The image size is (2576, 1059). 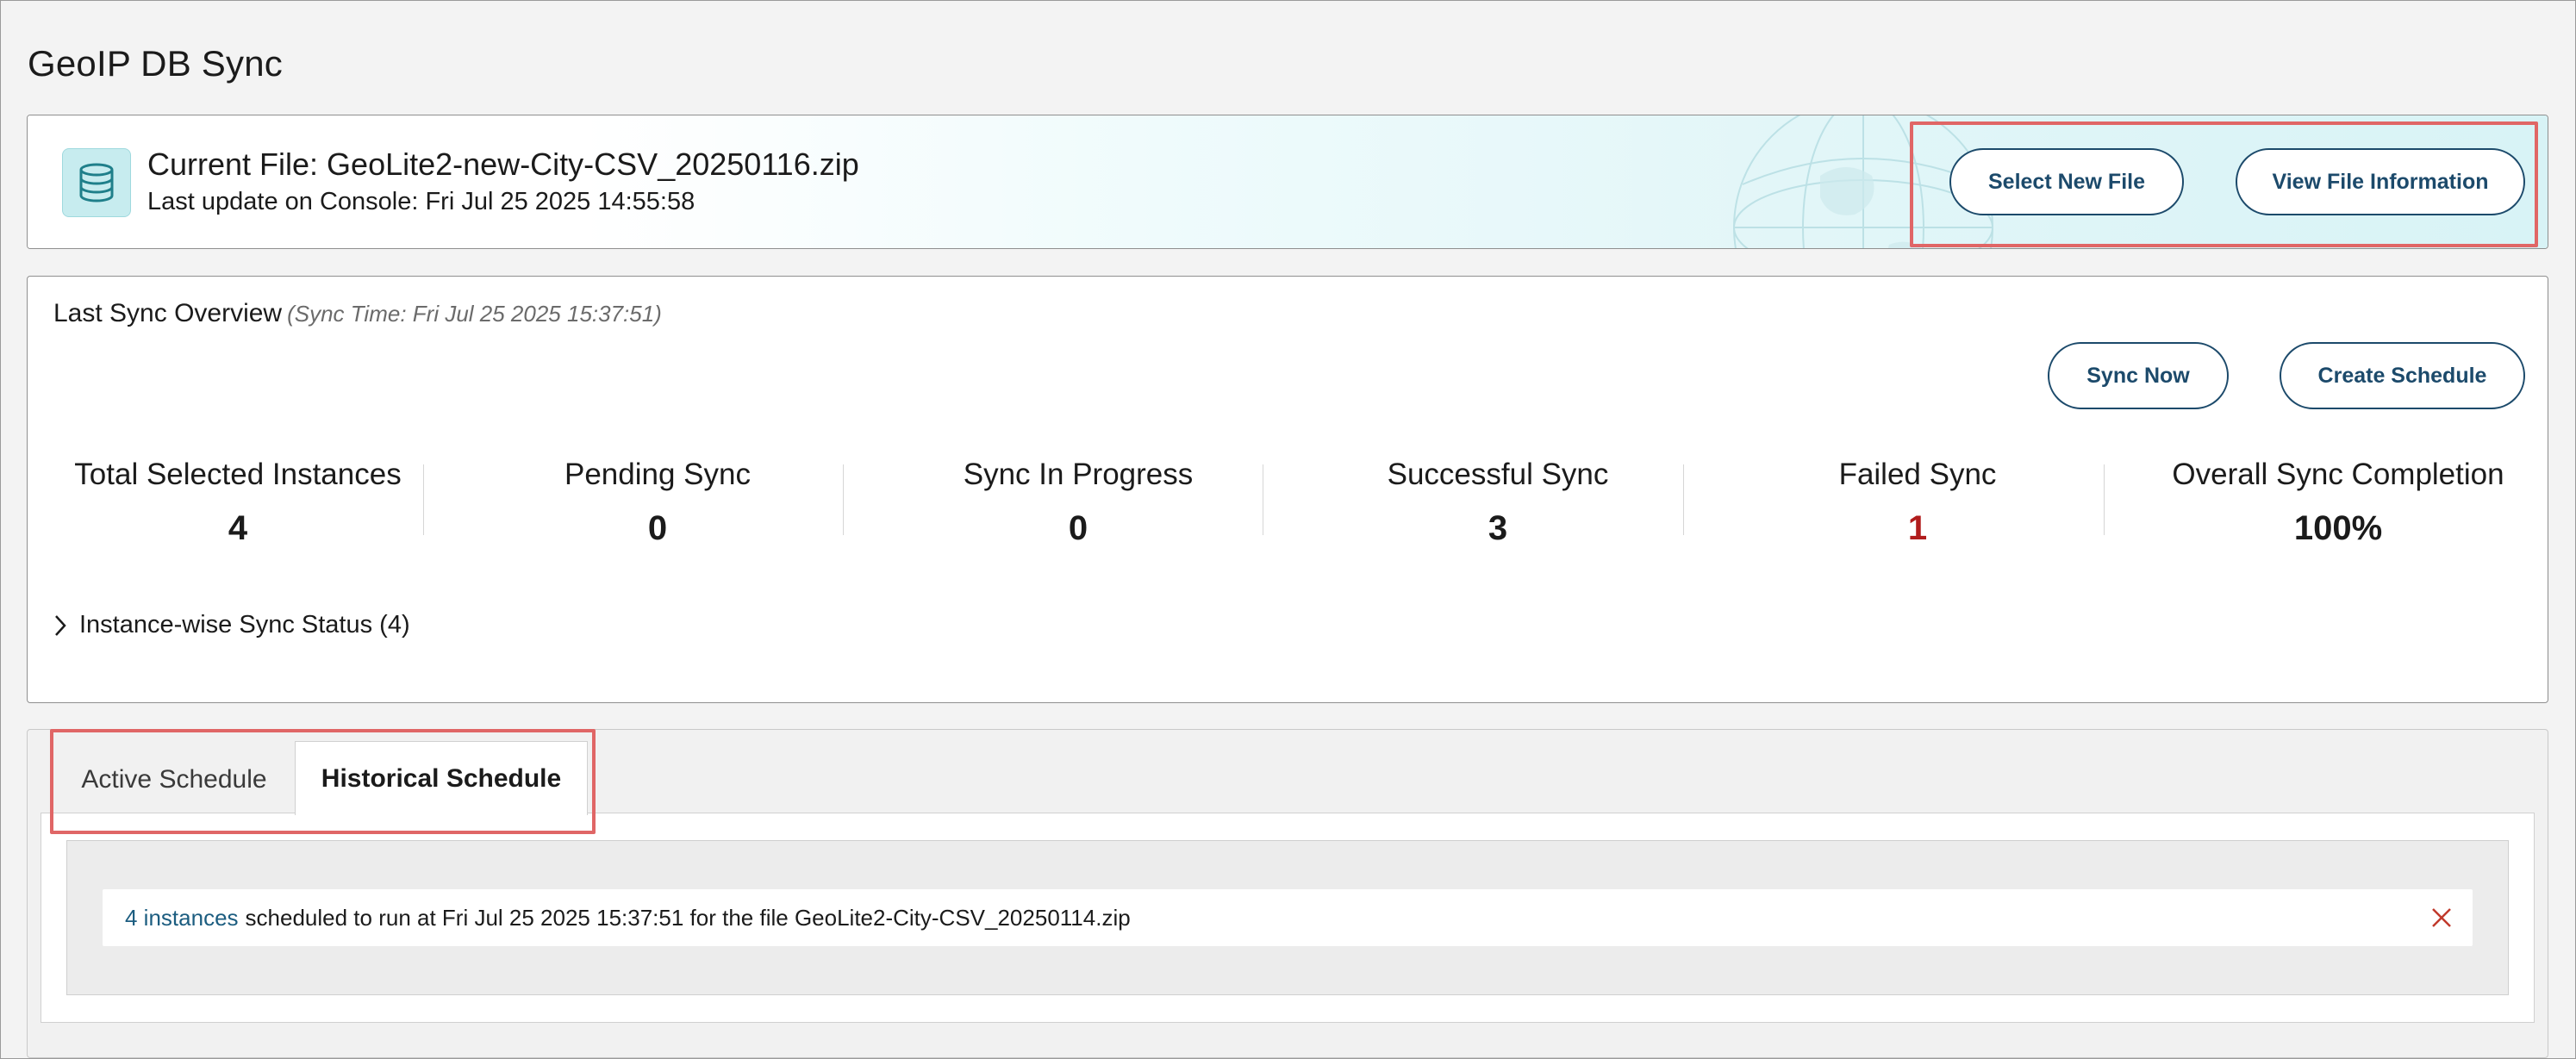 I want to click on sync-now-button: Sync Now, so click(x=2138, y=376).